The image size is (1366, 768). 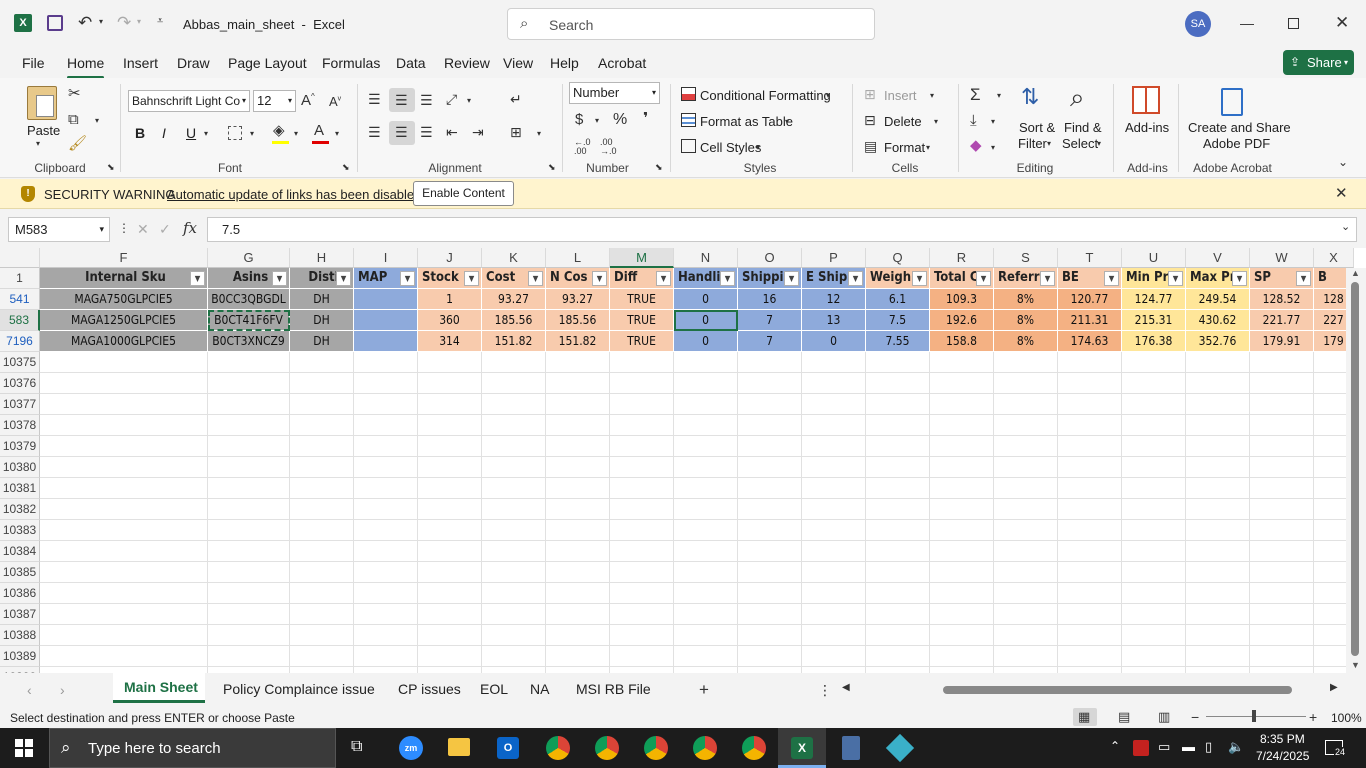 What do you see at coordinates (903, 121) in the screenshot?
I see `delete-cells-button: Delete` at bounding box center [903, 121].